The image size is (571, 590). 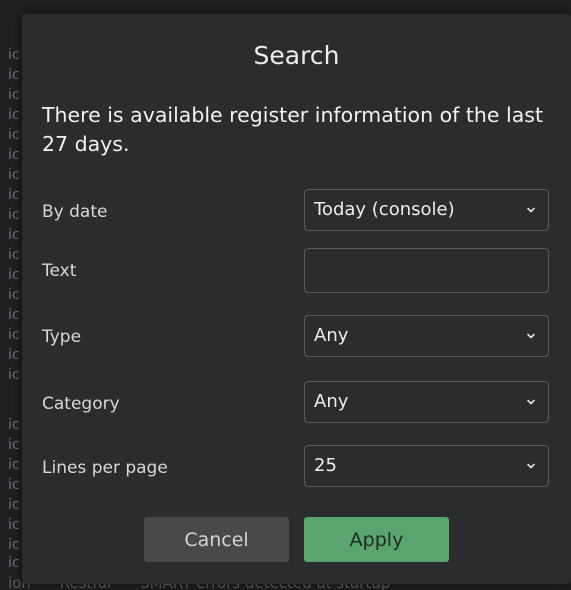 I want to click on category-select: Any, so click(x=426, y=402).